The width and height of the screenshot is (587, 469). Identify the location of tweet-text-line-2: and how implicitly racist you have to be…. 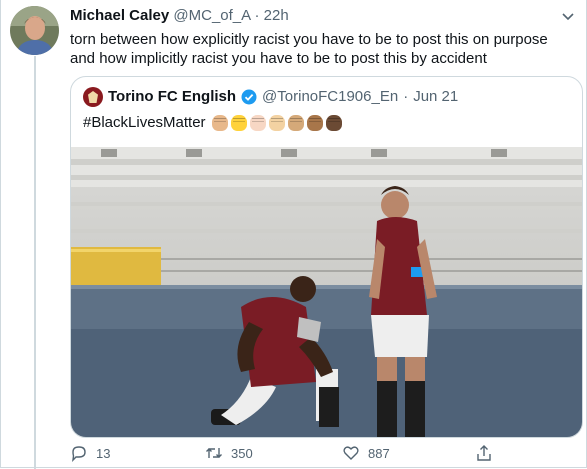
(278, 58).